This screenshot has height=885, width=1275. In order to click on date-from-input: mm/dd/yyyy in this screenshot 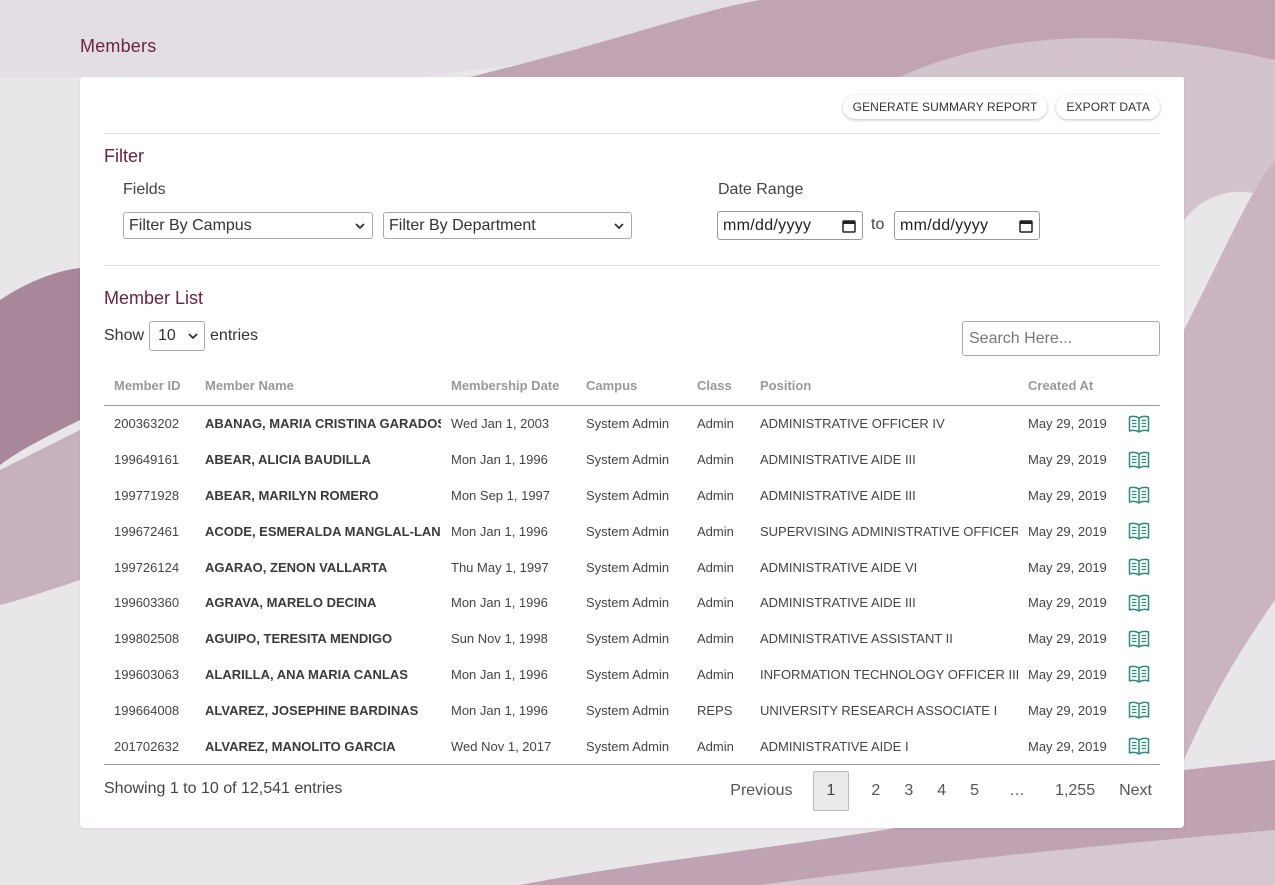, I will do `click(790, 225)`.